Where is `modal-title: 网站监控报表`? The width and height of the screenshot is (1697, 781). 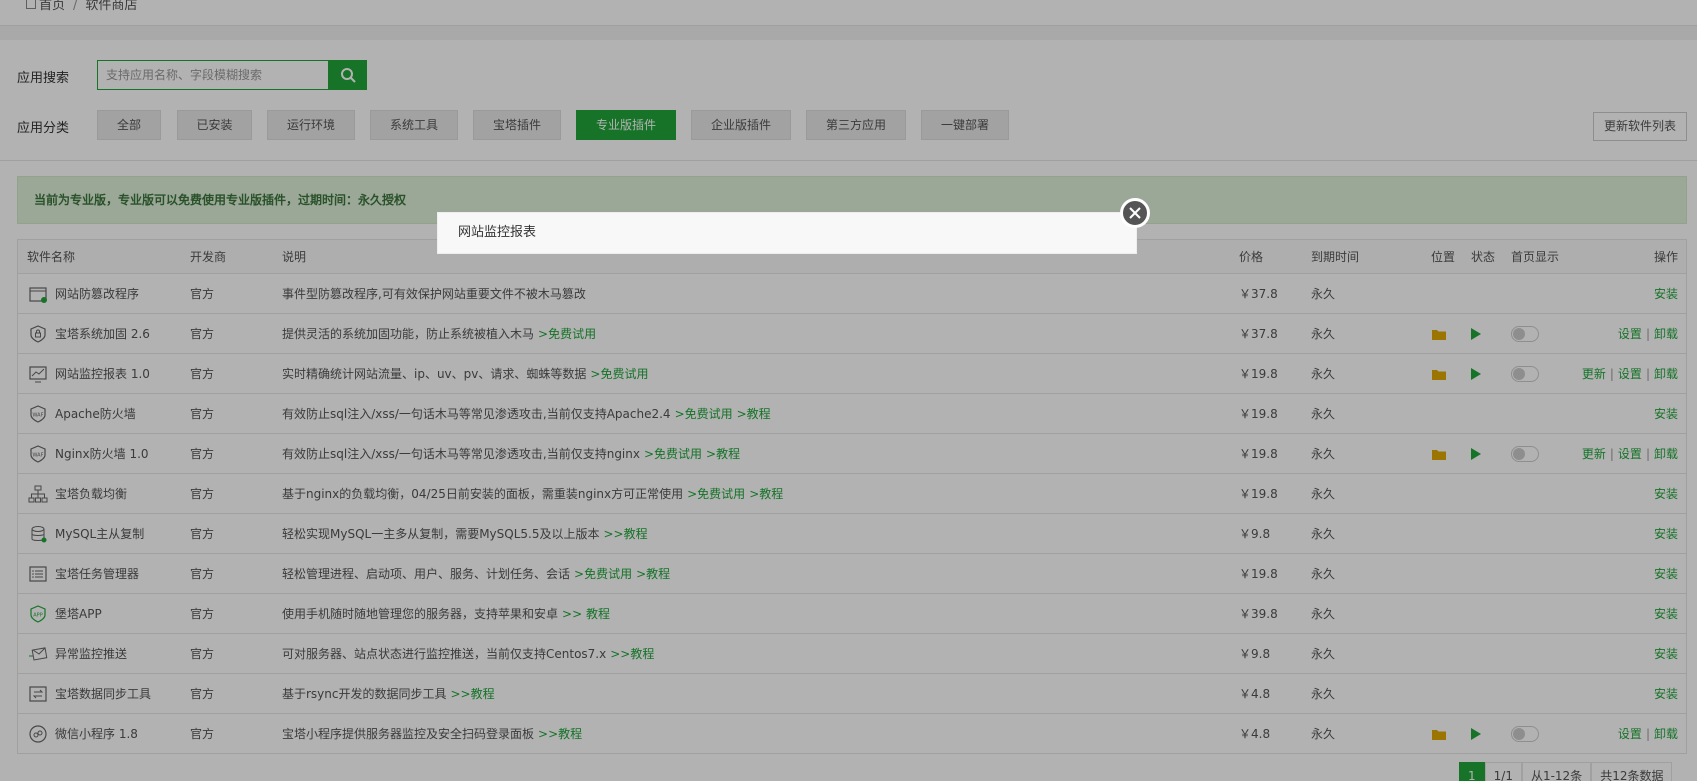
modal-title: 网站监控报表 is located at coordinates (497, 232).